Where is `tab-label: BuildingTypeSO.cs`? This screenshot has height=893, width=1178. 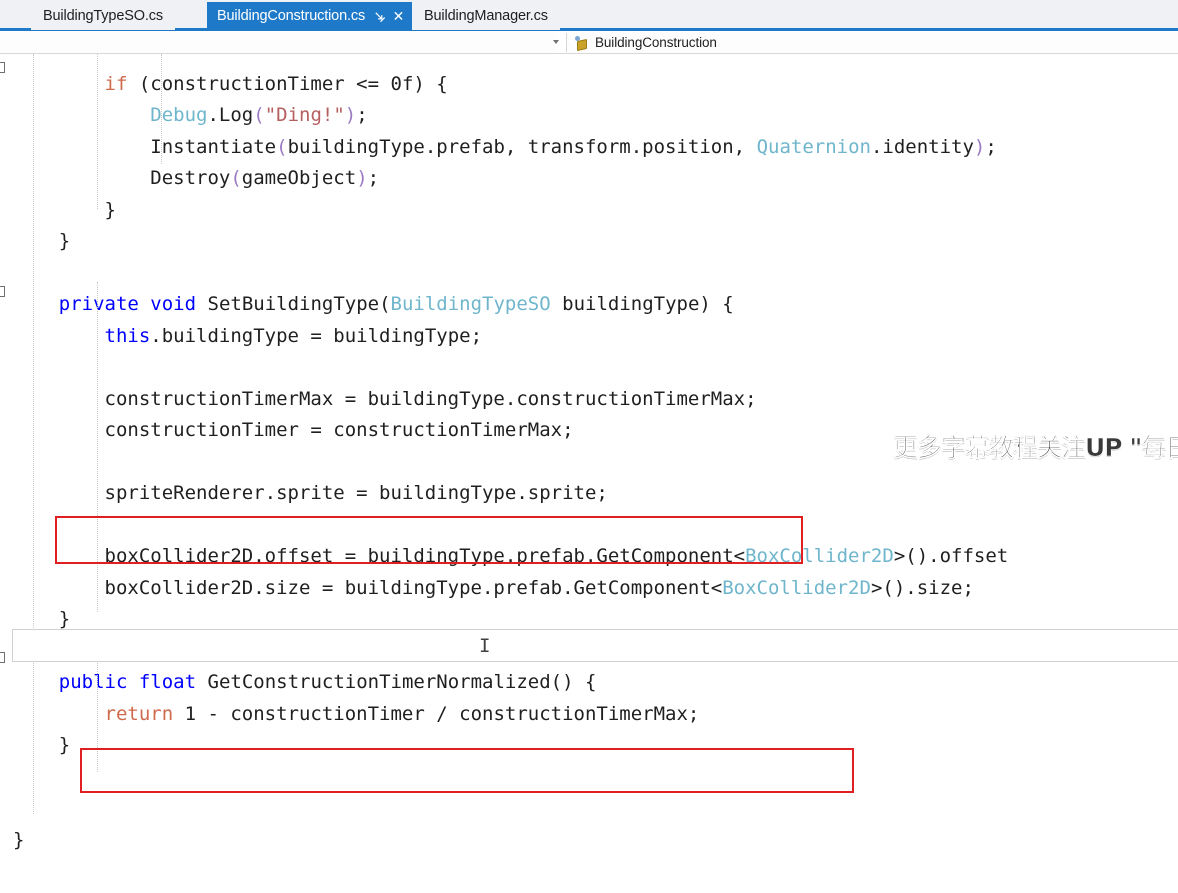 tab-label: BuildingTypeSO.cs is located at coordinates (103, 15).